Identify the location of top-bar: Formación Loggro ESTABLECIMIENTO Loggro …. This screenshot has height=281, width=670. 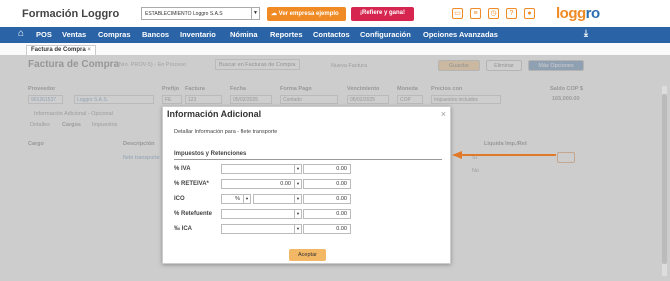
(335, 13).